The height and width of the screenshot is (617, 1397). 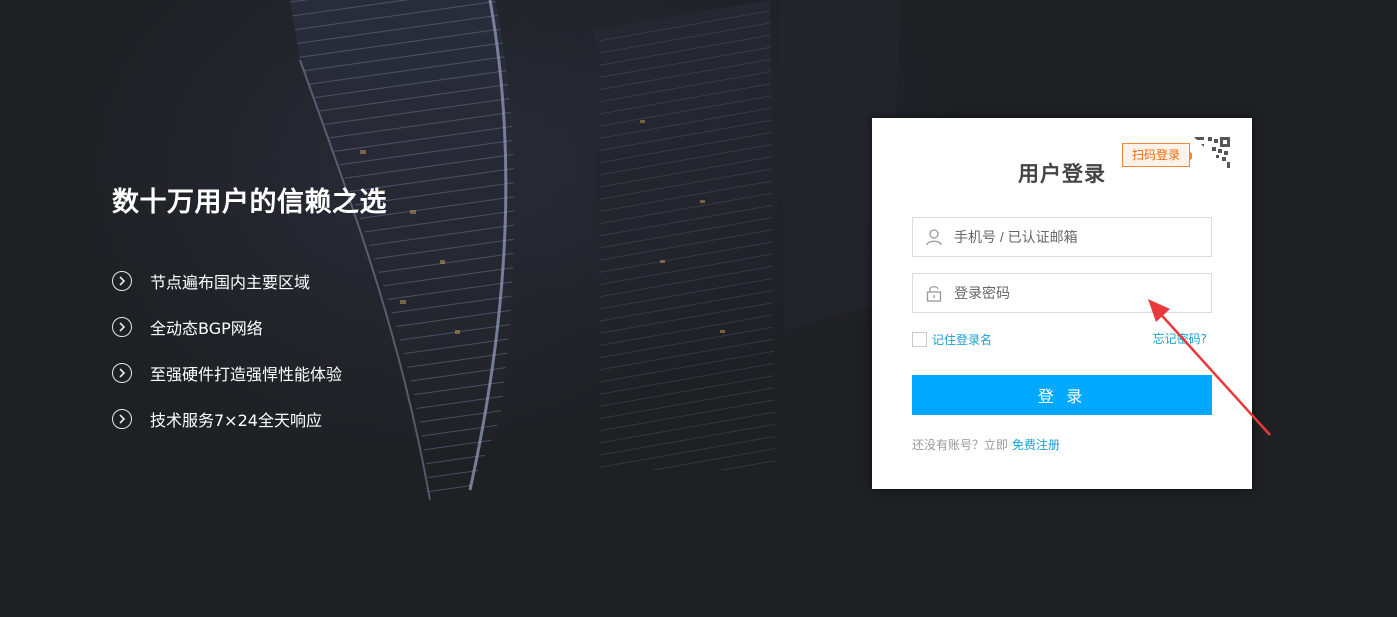 I want to click on feature-label: 节点遍布国内主要区域, so click(x=230, y=282).